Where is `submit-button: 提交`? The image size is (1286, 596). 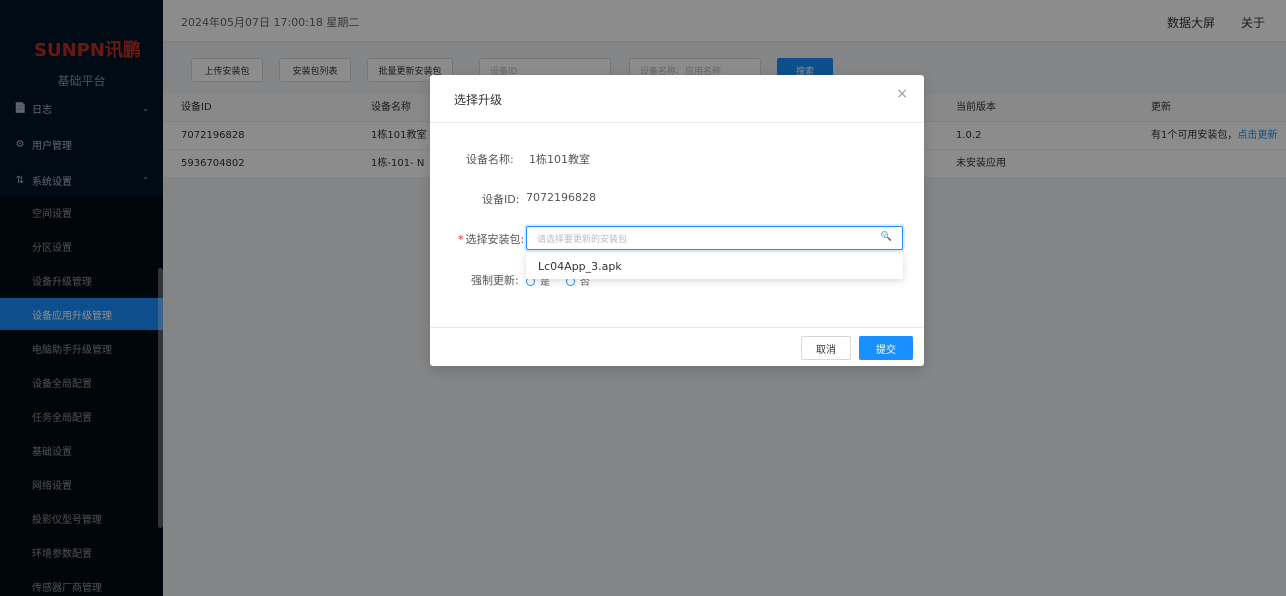
submit-button: 提交 is located at coordinates (886, 348).